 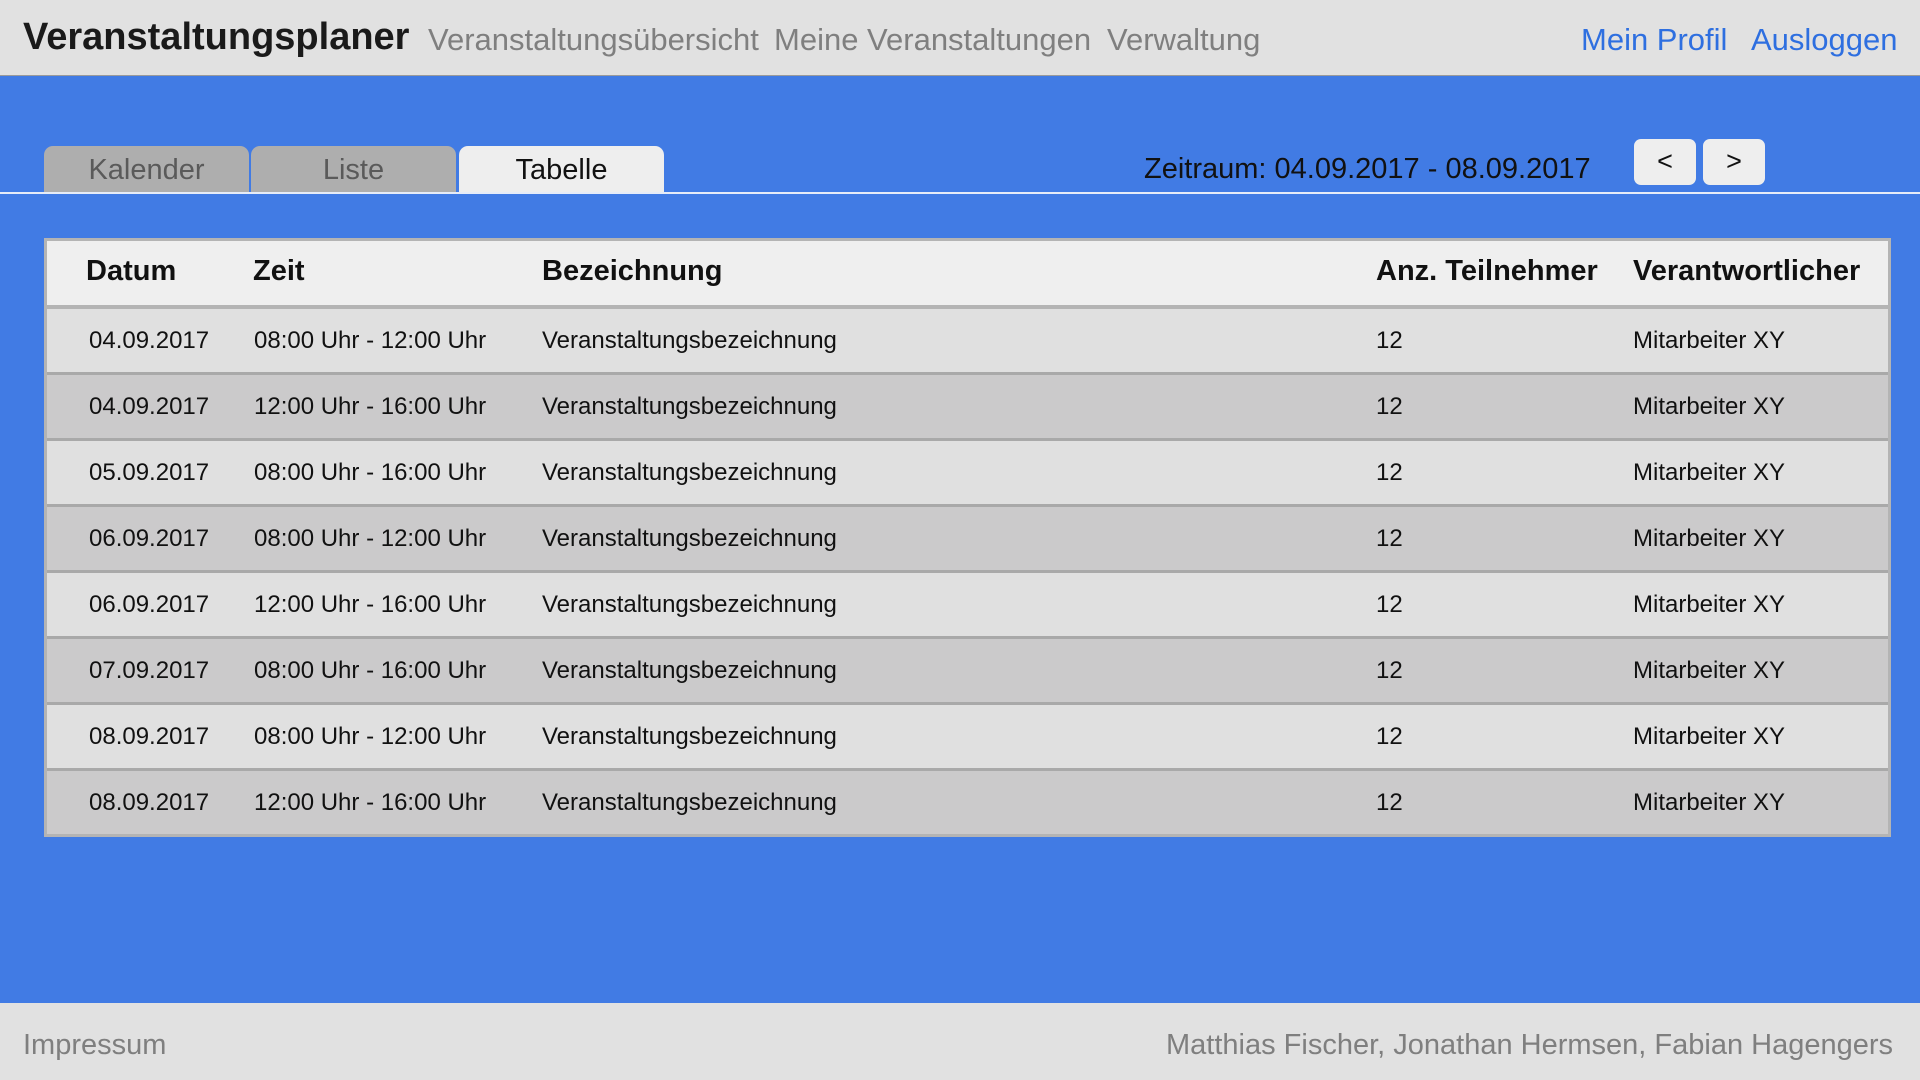 I want to click on column-header-datum: Datum, so click(x=131, y=271).